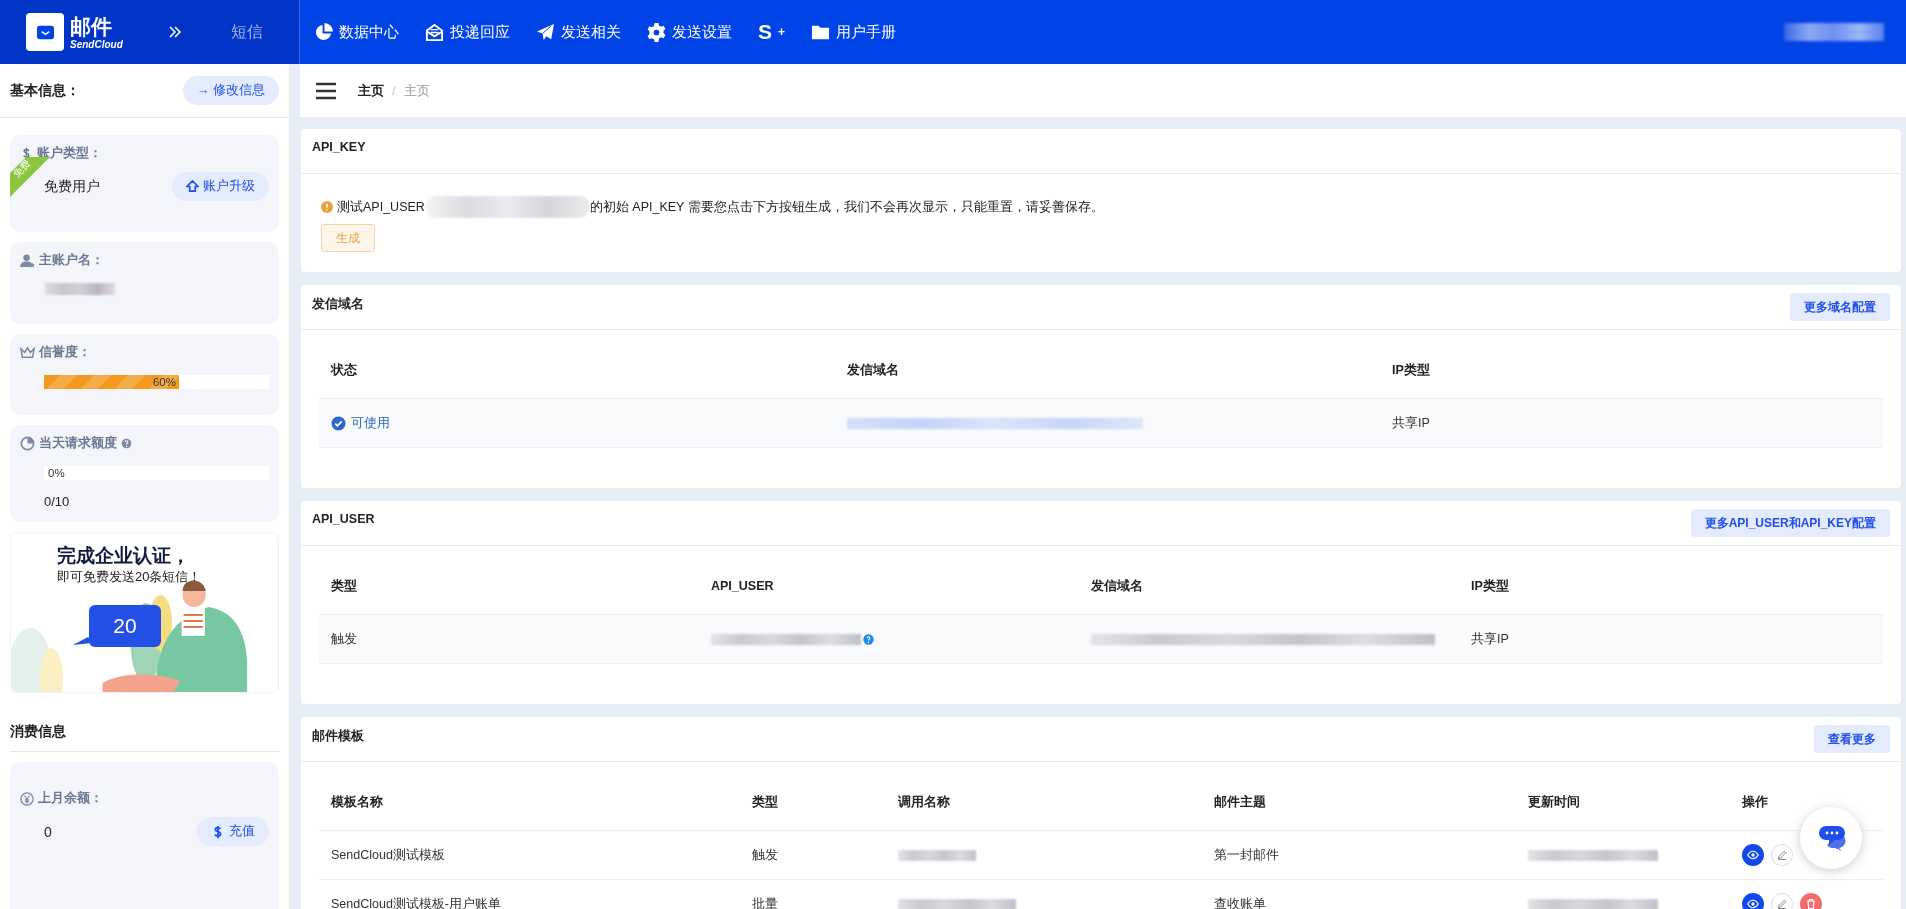  Describe the element at coordinates (125, 626) in the screenshot. I see `count-badge: 20` at that location.